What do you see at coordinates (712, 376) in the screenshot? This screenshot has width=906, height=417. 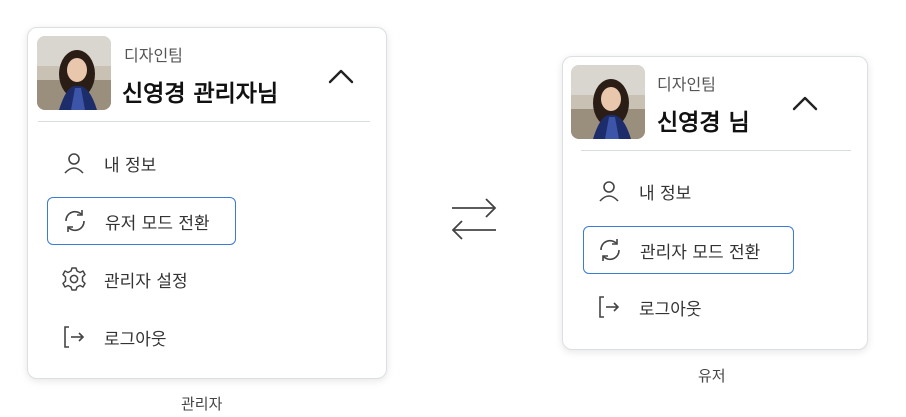 I see `user-caption: 유저` at bounding box center [712, 376].